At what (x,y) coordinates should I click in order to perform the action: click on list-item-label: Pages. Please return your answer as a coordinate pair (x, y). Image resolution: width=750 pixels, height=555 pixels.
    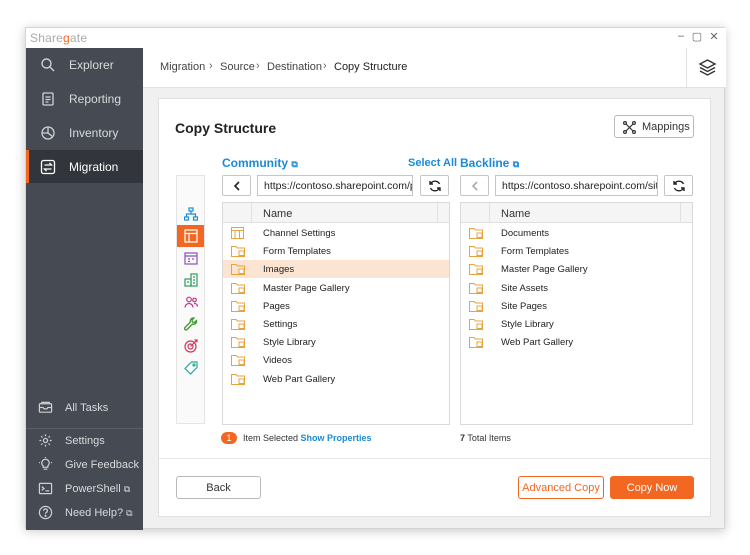
    Looking at the image, I should click on (276, 306).